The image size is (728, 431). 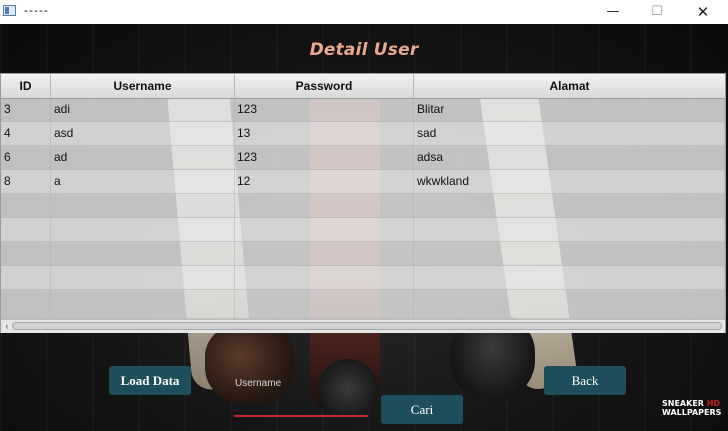 What do you see at coordinates (9, 10) in the screenshot?
I see `app-window-icon` at bounding box center [9, 10].